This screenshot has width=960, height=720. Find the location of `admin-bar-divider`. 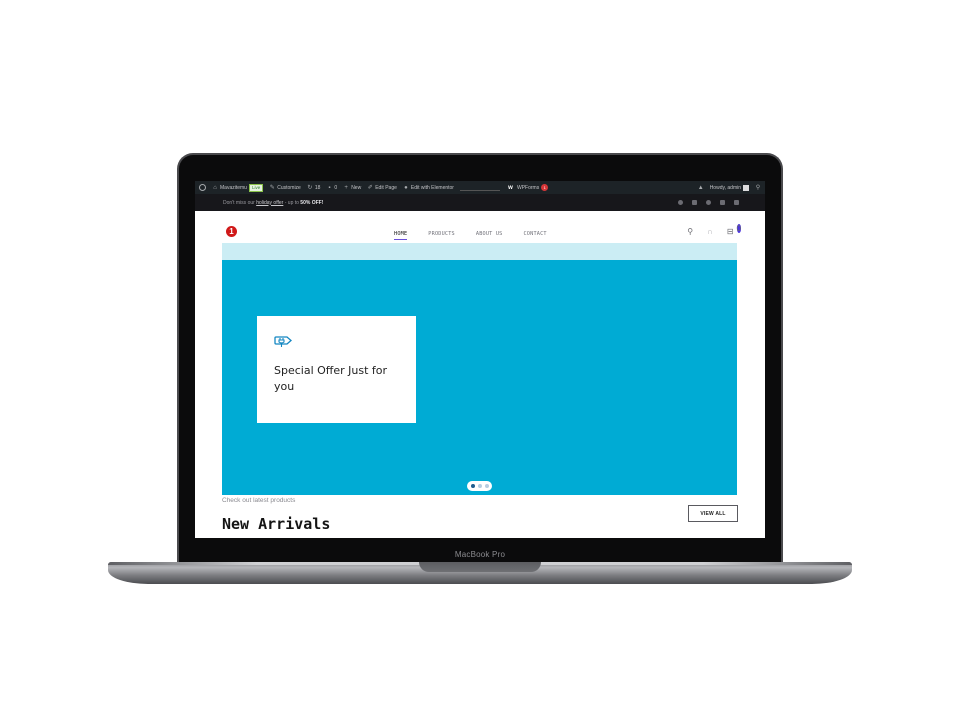

admin-bar-divider is located at coordinates (479, 190).